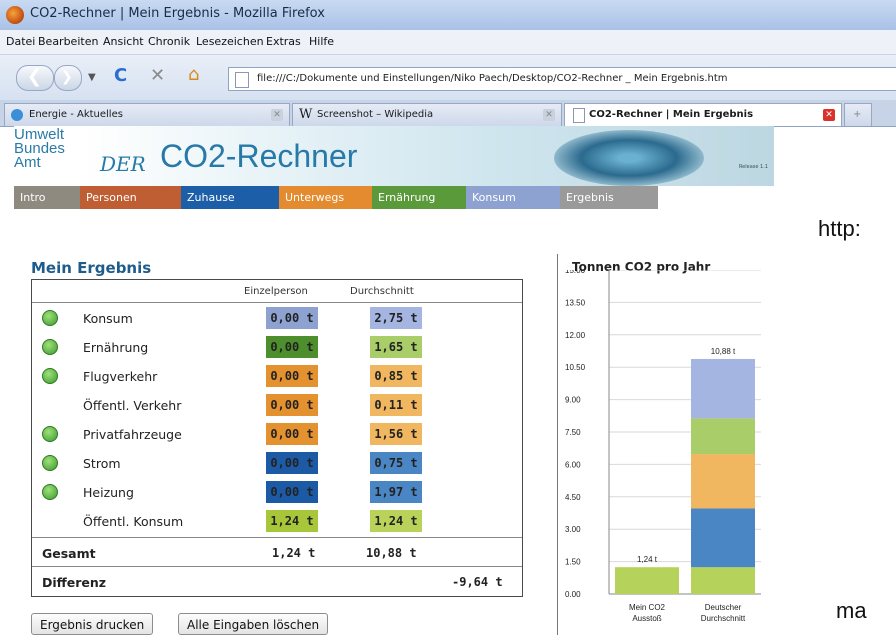  Describe the element at coordinates (396, 463) in the screenshot. I see `average-value: 0,75 t` at that location.